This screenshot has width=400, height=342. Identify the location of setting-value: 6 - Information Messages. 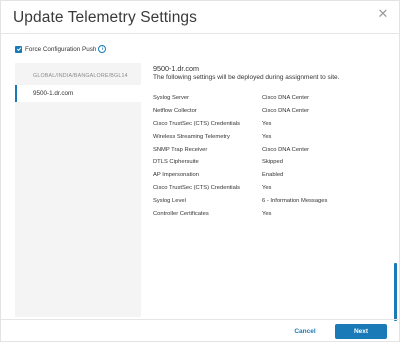
(295, 201).